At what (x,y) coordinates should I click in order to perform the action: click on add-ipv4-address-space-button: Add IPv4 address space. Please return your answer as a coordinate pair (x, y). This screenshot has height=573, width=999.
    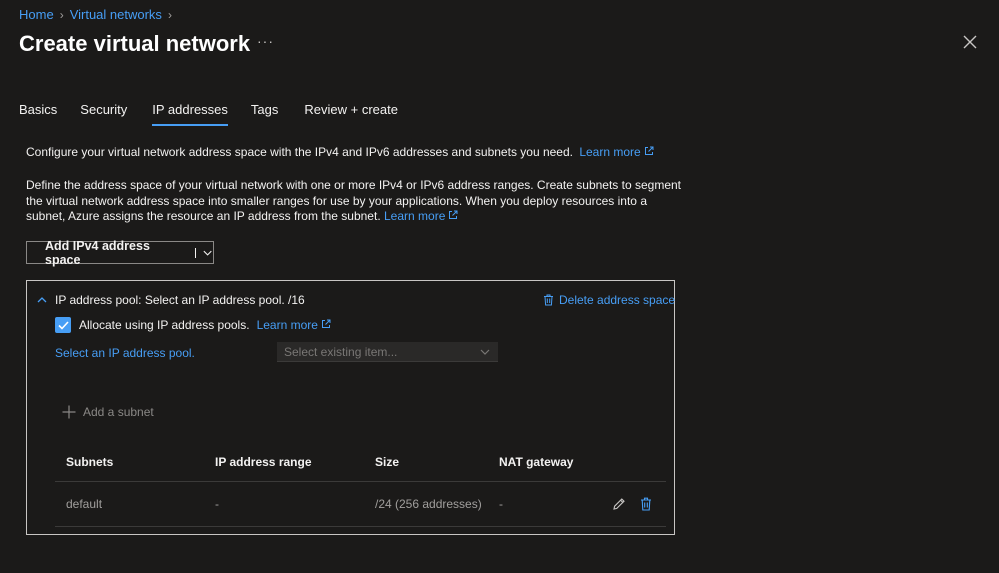
    Looking at the image, I should click on (120, 252).